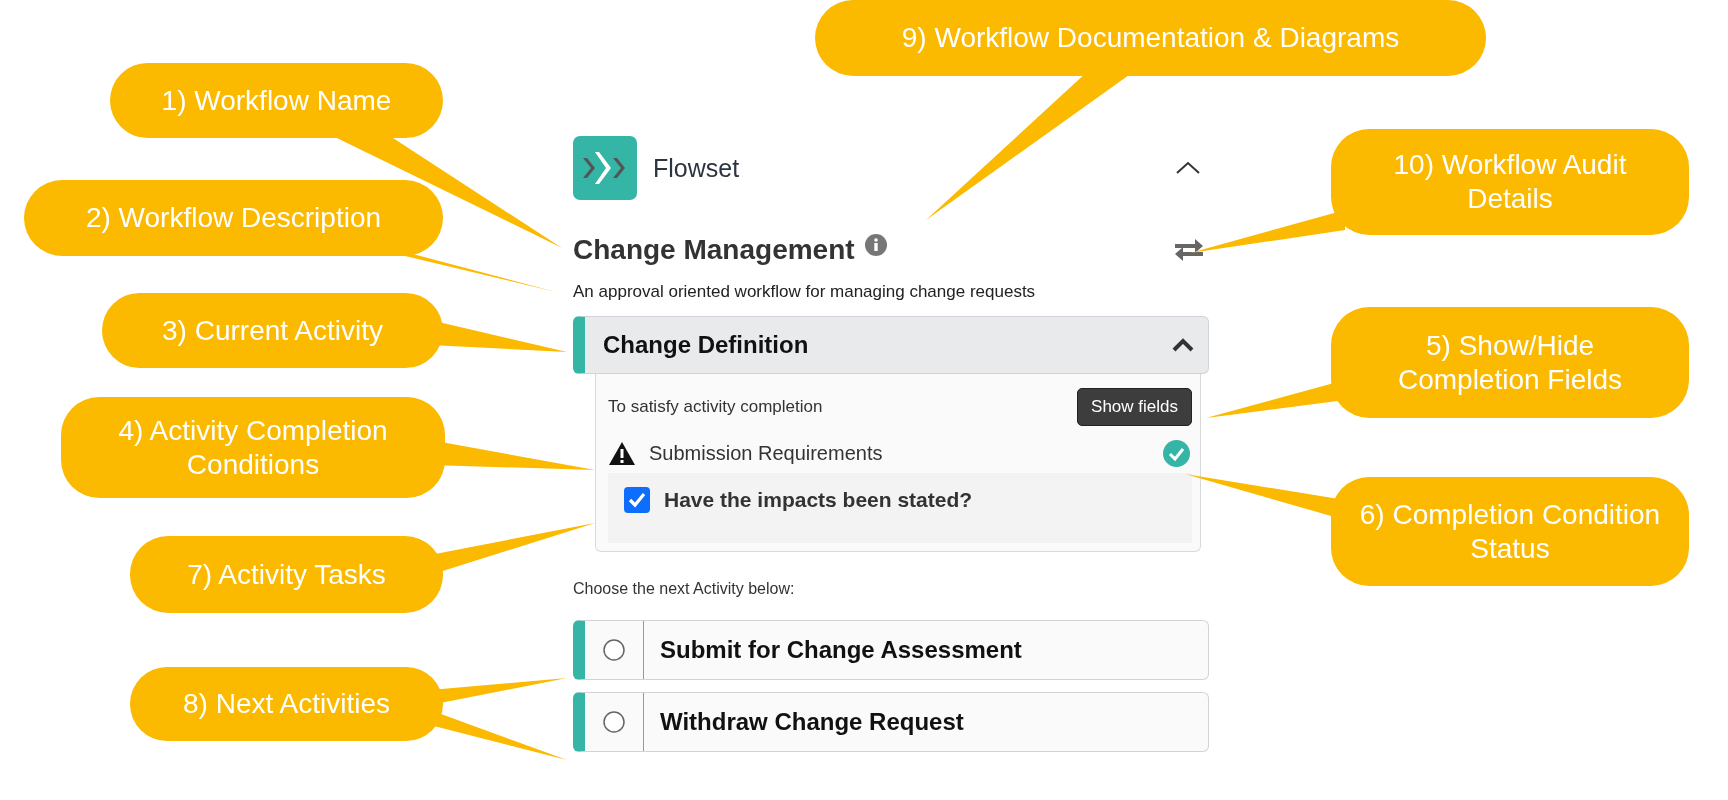 This screenshot has width=1728, height=800. I want to click on chevron-icon, so click(1188, 168).